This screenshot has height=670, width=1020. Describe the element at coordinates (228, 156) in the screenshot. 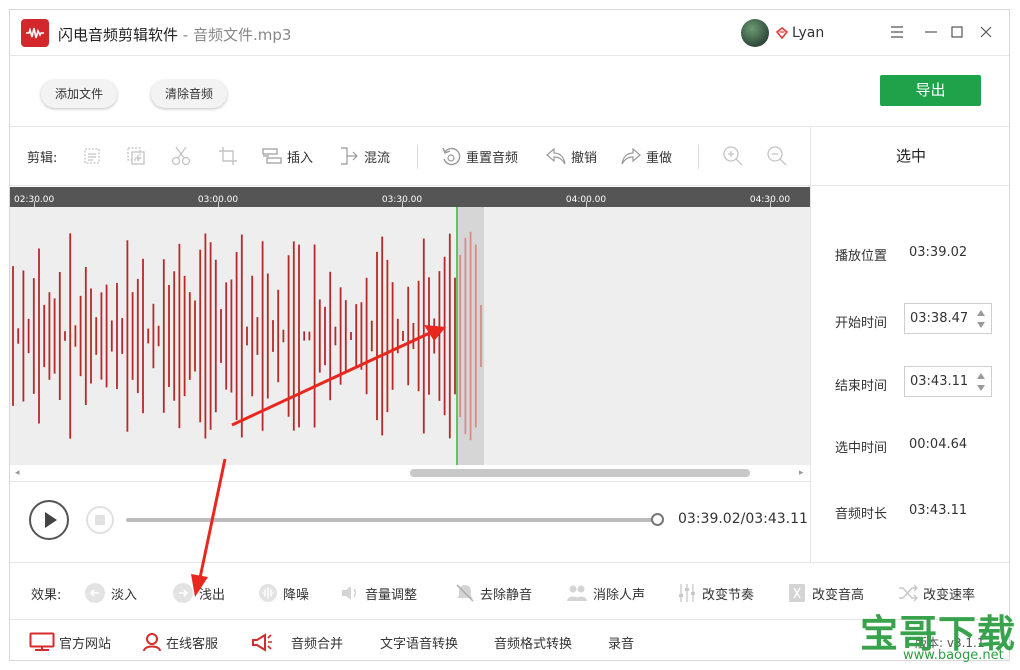

I see `crop-icon` at that location.